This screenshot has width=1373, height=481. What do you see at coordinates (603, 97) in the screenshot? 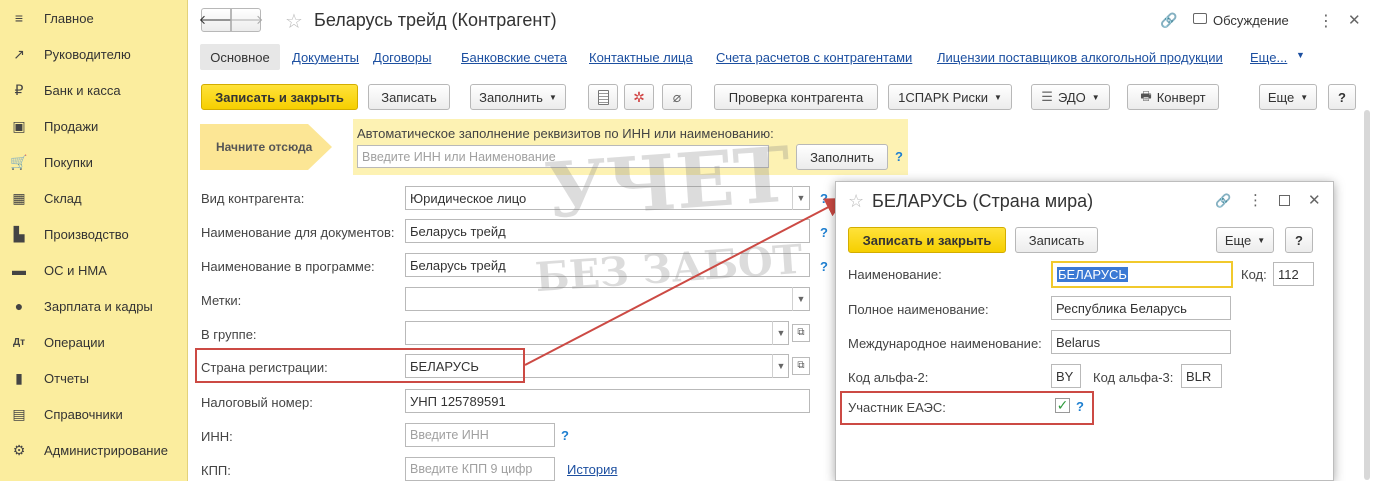
I see `calculator-button` at bounding box center [603, 97].